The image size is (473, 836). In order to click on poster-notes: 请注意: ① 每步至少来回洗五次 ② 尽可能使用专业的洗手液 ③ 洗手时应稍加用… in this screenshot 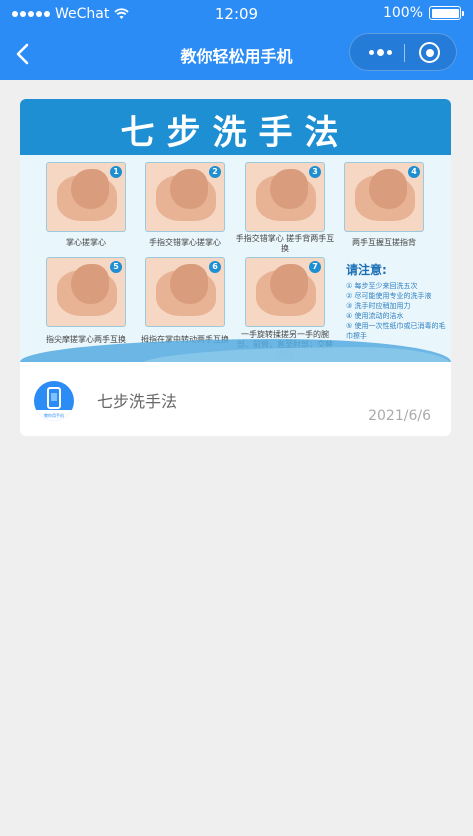, I will do `click(396, 301)`.